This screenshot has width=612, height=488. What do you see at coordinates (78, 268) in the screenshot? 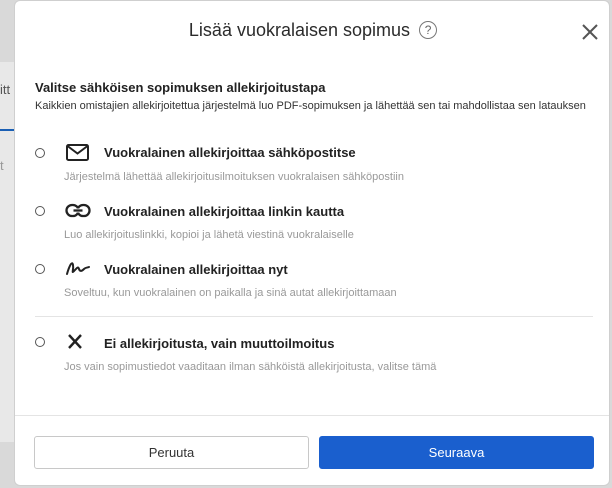
I see `signature-icon` at bounding box center [78, 268].